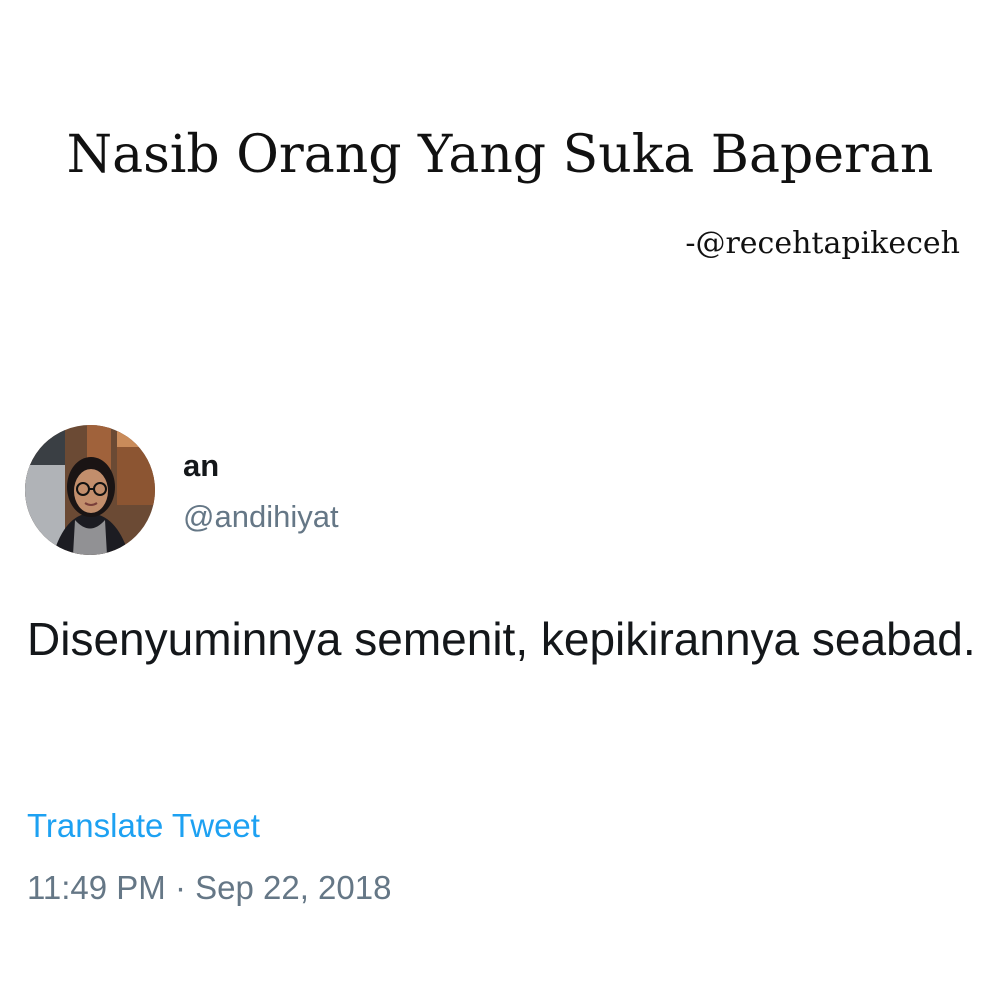 The image size is (1000, 1000). I want to click on display-name: an, so click(201, 466).